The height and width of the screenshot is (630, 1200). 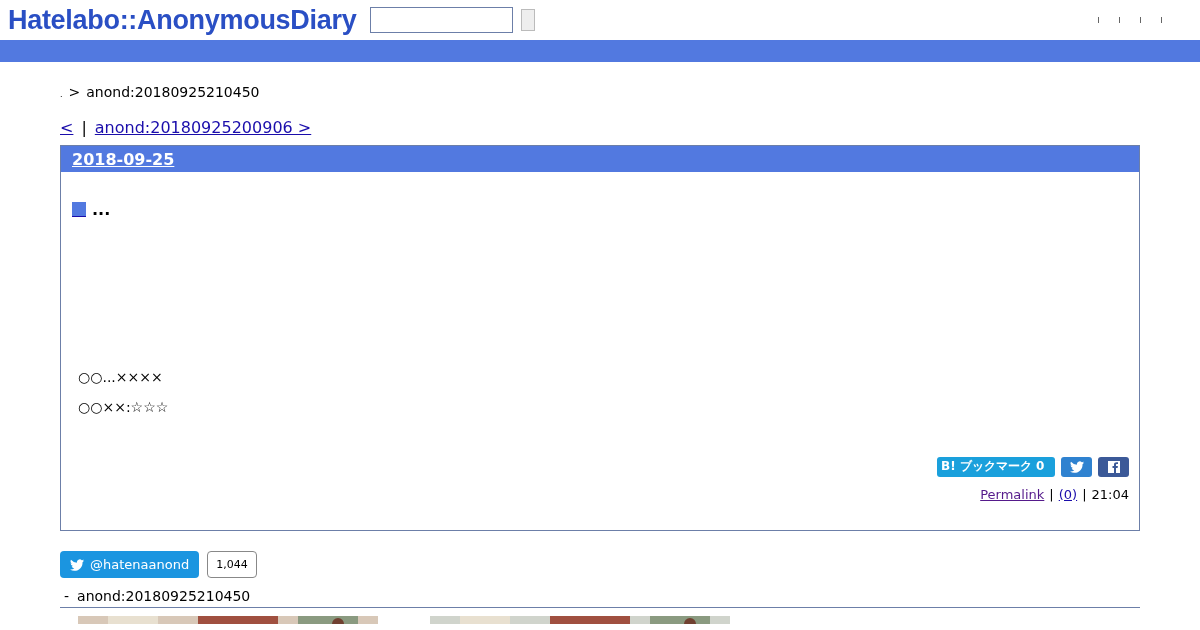 I want to click on comments-link: (0), so click(x=1068, y=494).